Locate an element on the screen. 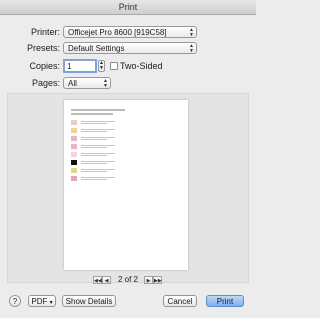  chevron-down-icon: ▾ is located at coordinates (51, 303).